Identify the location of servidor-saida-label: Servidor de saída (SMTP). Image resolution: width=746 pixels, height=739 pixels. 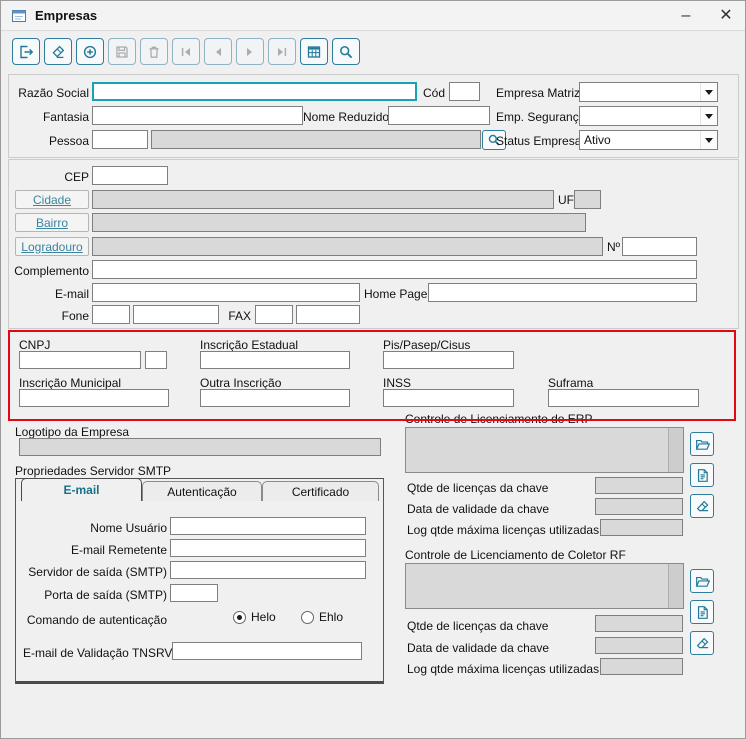
(97, 572).